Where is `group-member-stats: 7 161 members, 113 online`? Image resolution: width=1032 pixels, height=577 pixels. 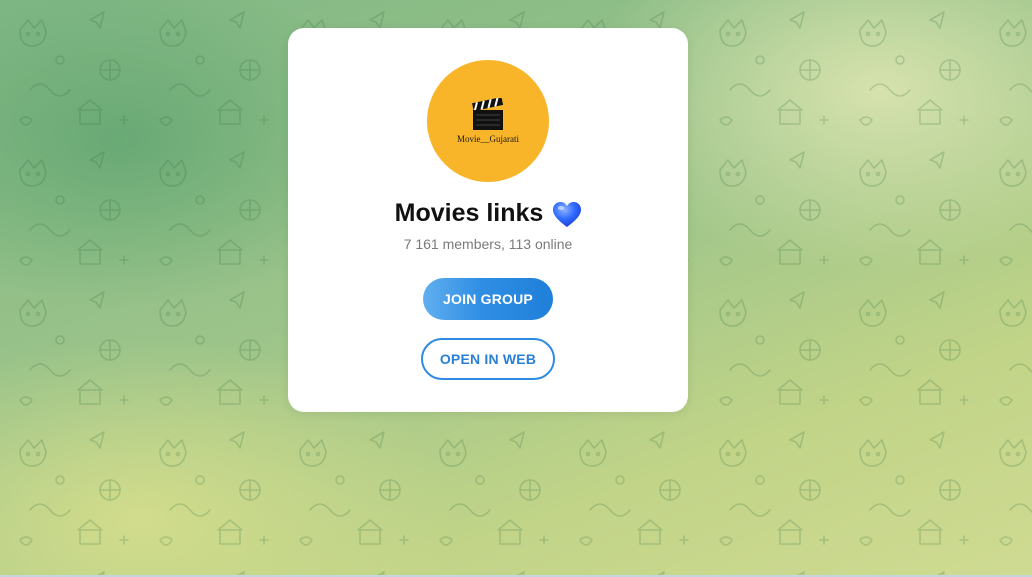 group-member-stats: 7 161 members, 113 online is located at coordinates (488, 244).